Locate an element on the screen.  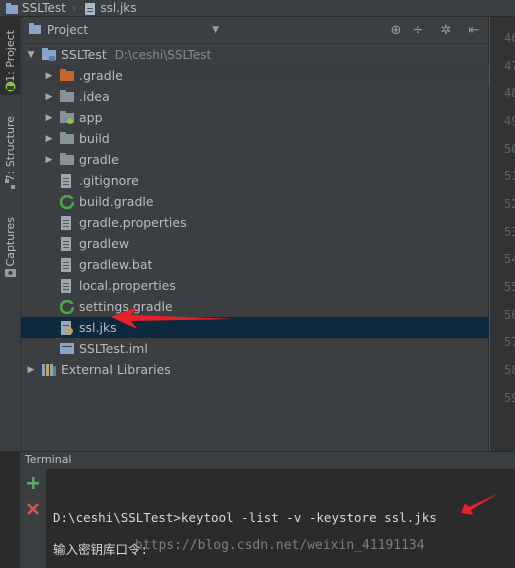
line-number: 52 is located at coordinates (509, 204).